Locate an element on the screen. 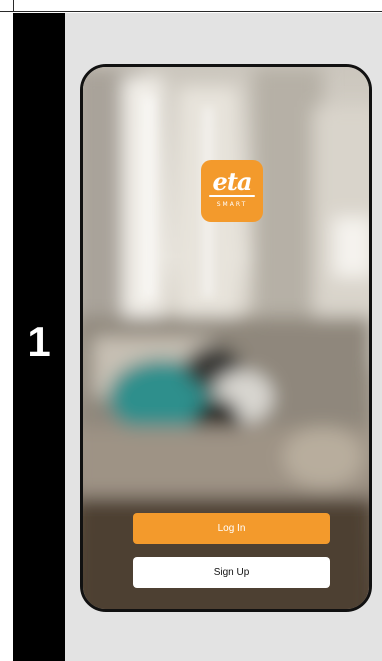 The image size is (382, 661). logo-sub-text: SMART is located at coordinates (232, 205).